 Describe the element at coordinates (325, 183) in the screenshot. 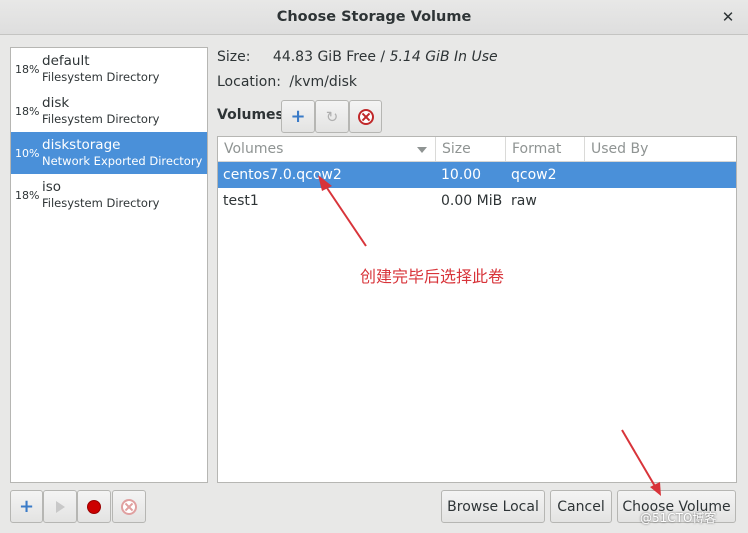

I see `arrow-head-volume` at that location.